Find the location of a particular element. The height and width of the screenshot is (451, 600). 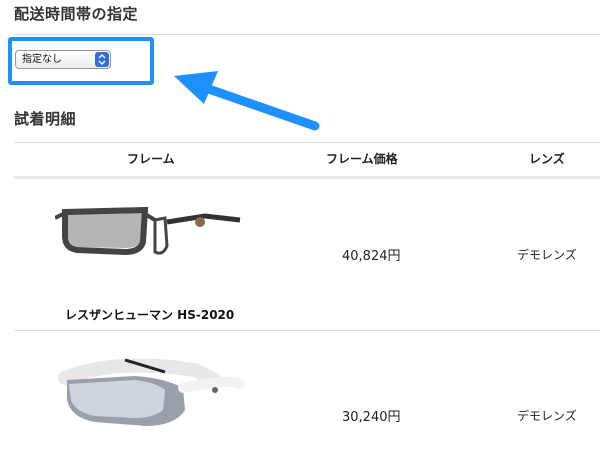

arrow-icon is located at coordinates (247, 101).